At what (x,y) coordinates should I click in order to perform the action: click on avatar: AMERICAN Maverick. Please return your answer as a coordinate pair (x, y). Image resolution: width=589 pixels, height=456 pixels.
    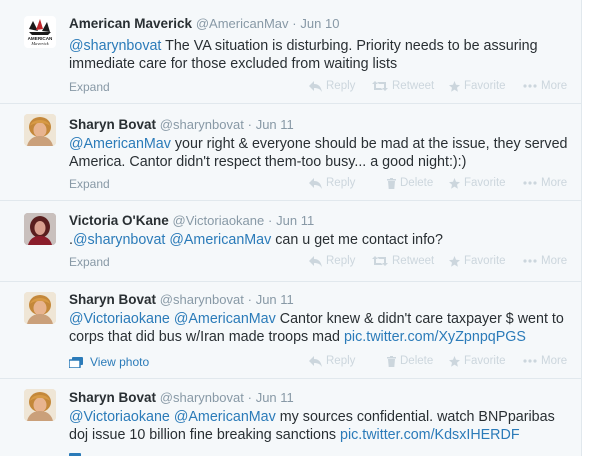
    Looking at the image, I should click on (40, 32).